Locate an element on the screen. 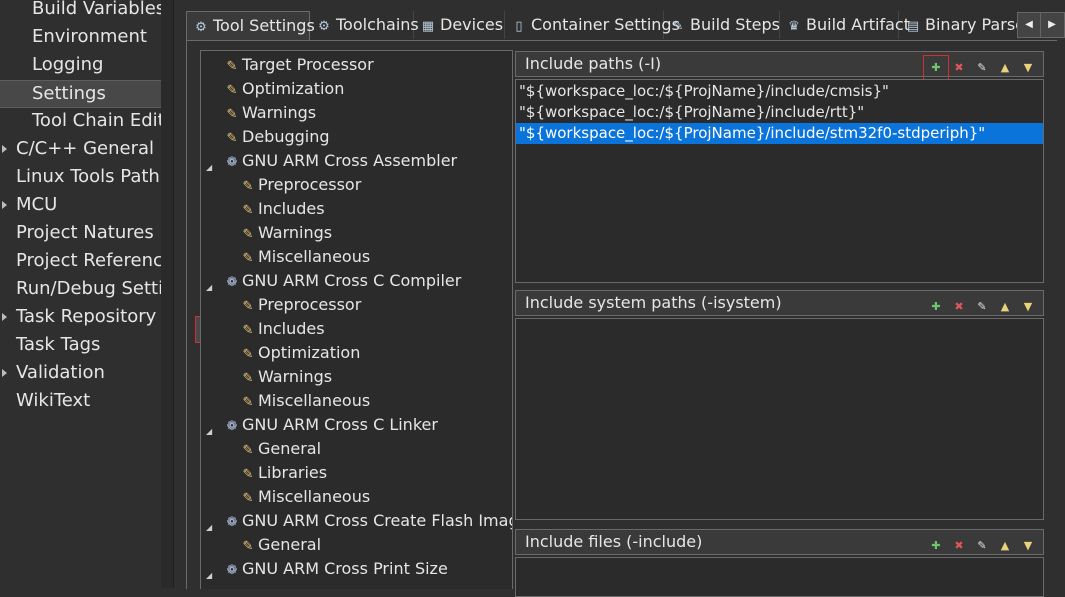 The image size is (1065, 597). tool-gear-icon: ❁ is located at coordinates (232, 570).